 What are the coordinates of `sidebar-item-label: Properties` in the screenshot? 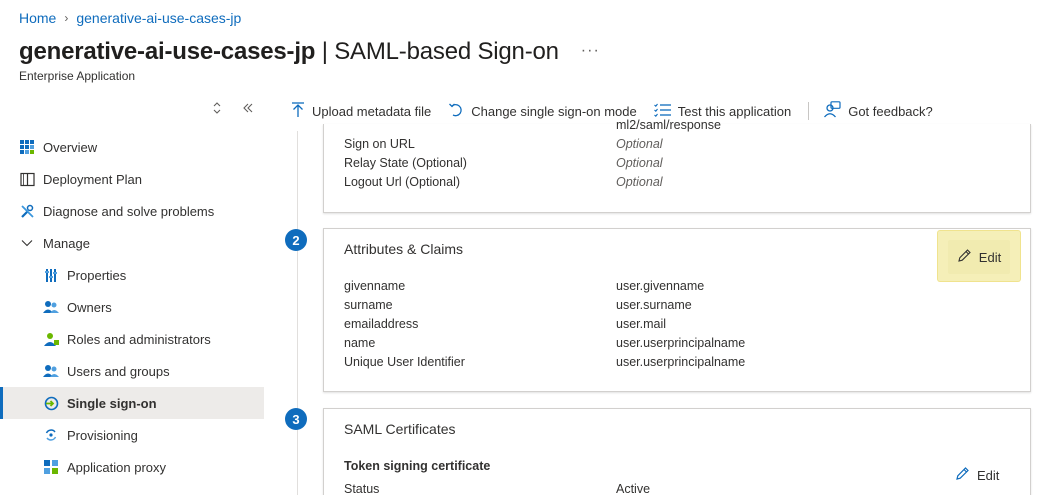 It's located at (97, 275).